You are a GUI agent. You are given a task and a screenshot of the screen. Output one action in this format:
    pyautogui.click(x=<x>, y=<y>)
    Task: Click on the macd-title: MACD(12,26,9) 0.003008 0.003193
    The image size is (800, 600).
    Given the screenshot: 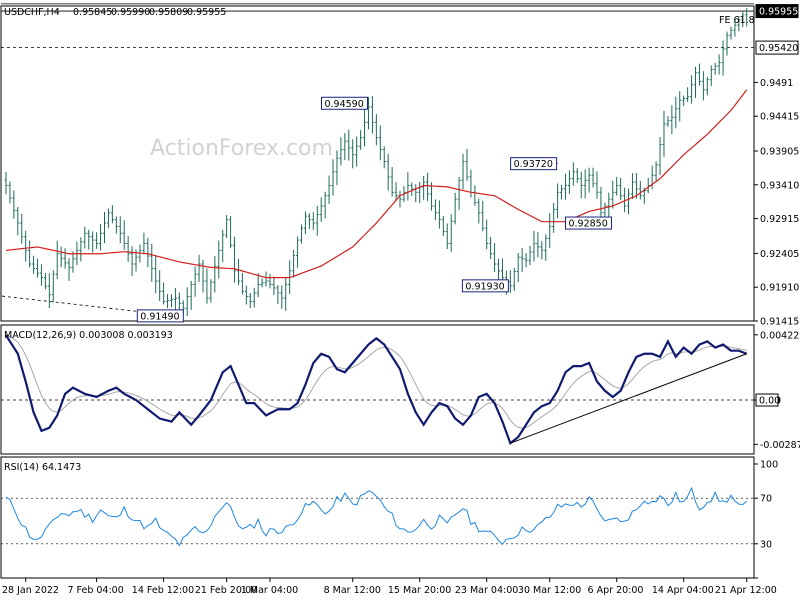 What is the action you would take?
    pyautogui.click(x=88, y=335)
    